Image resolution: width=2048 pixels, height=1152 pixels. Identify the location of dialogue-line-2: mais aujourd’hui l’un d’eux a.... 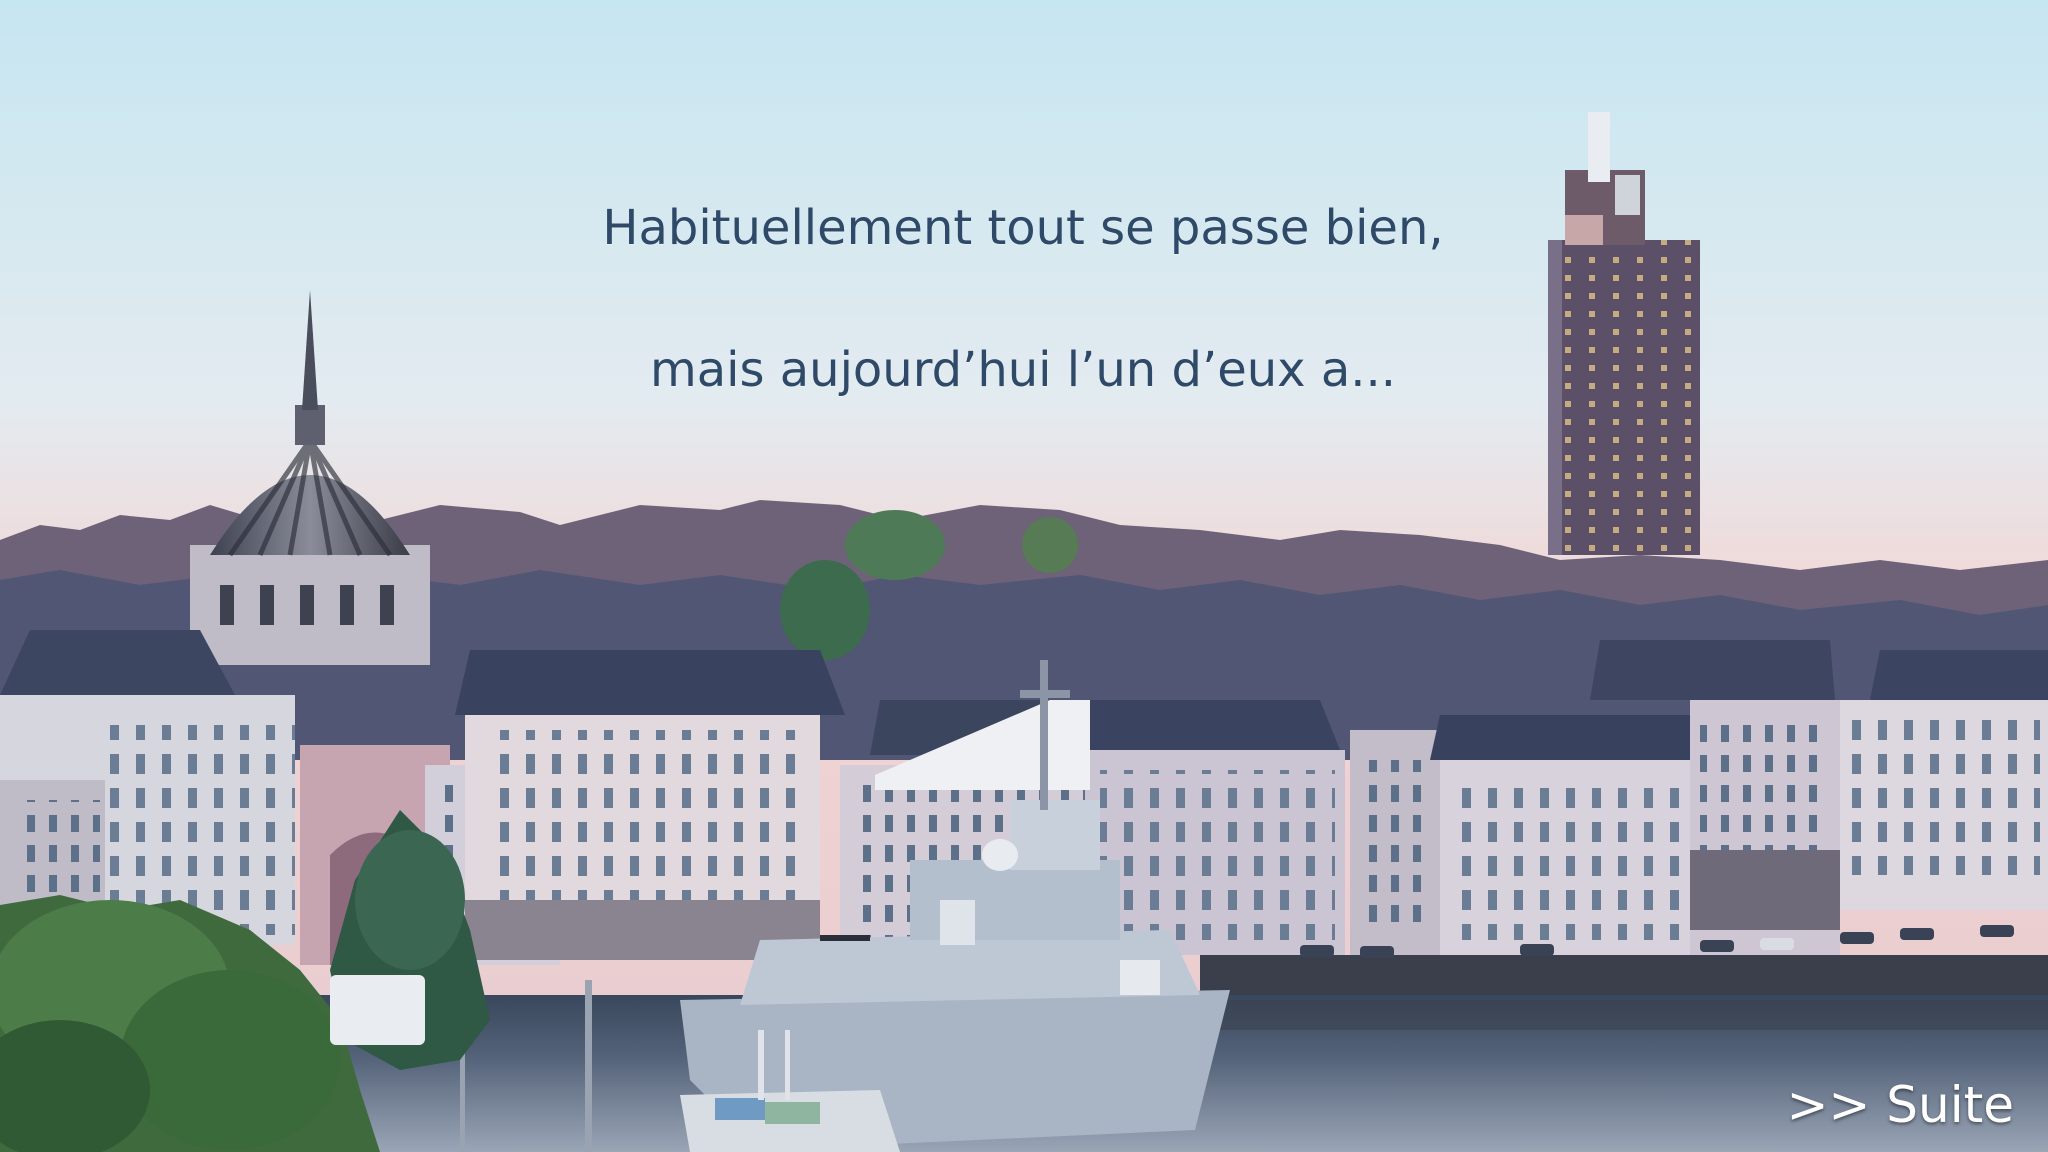
(1022, 370).